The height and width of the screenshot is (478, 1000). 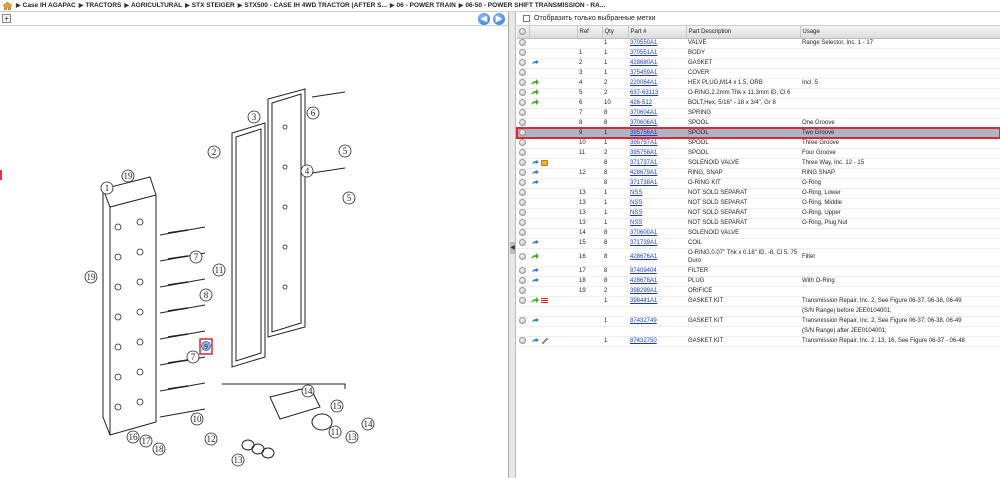 What do you see at coordinates (92, 277) in the screenshot?
I see `callout-19b: 19` at bounding box center [92, 277].